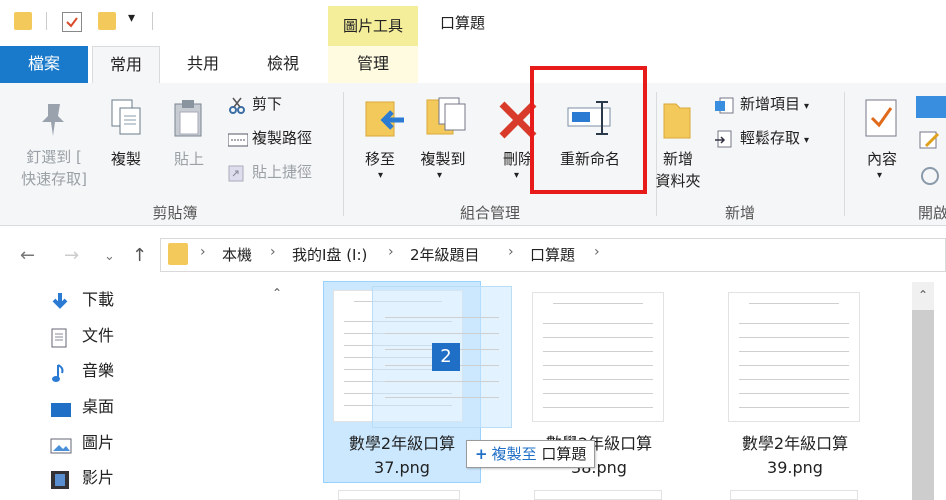 This screenshot has width=946, height=500. What do you see at coordinates (930, 176) in the screenshot?
I see `history-icon` at bounding box center [930, 176].